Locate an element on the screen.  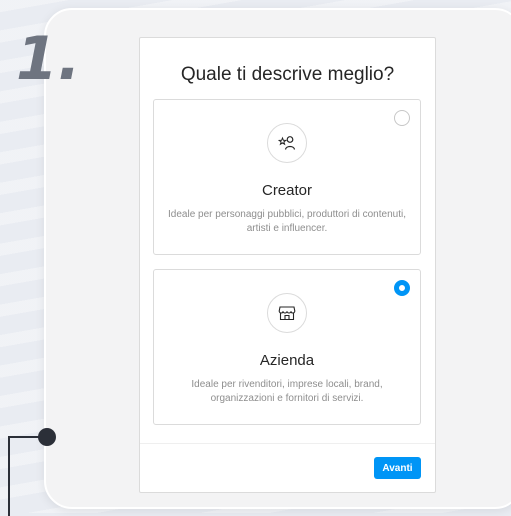
radio-creator is located at coordinates (402, 118).